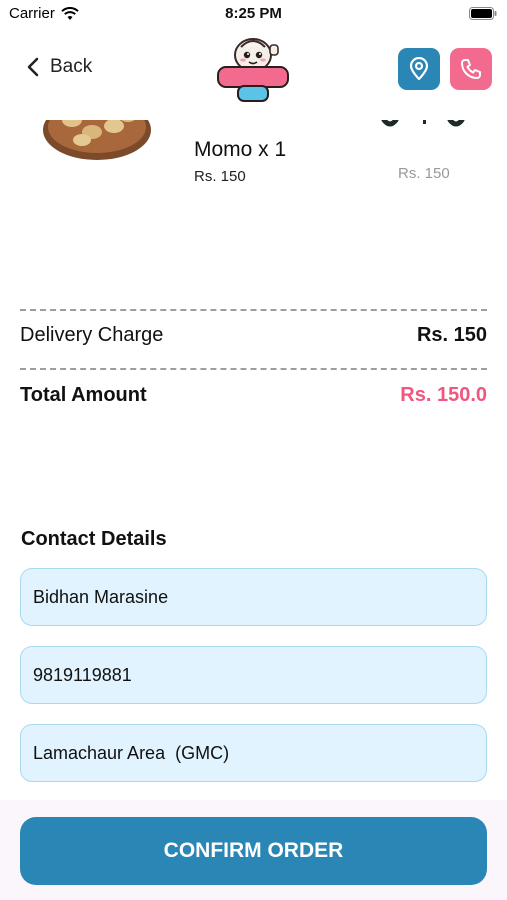 This screenshot has width=507, height=900. Describe the element at coordinates (83, 395) in the screenshot. I see `total-amount-label: Total Amount` at that location.